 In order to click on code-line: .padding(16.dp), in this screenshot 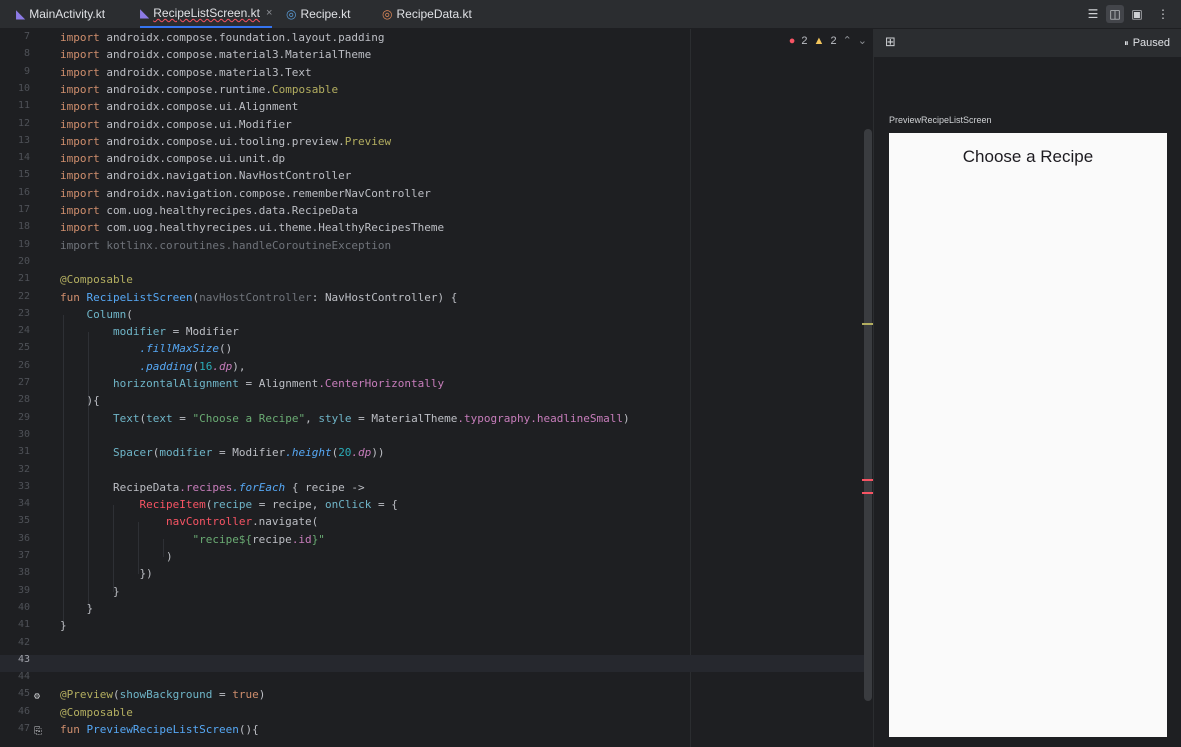, I will do `click(192, 366)`.